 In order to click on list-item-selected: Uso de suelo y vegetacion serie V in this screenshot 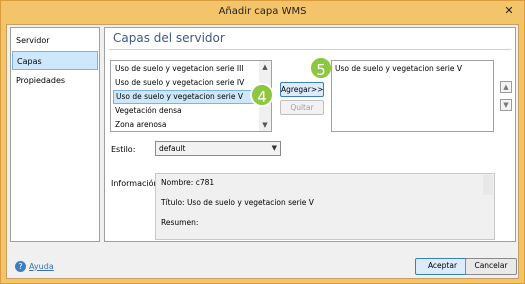, I will do `click(186, 97)`.